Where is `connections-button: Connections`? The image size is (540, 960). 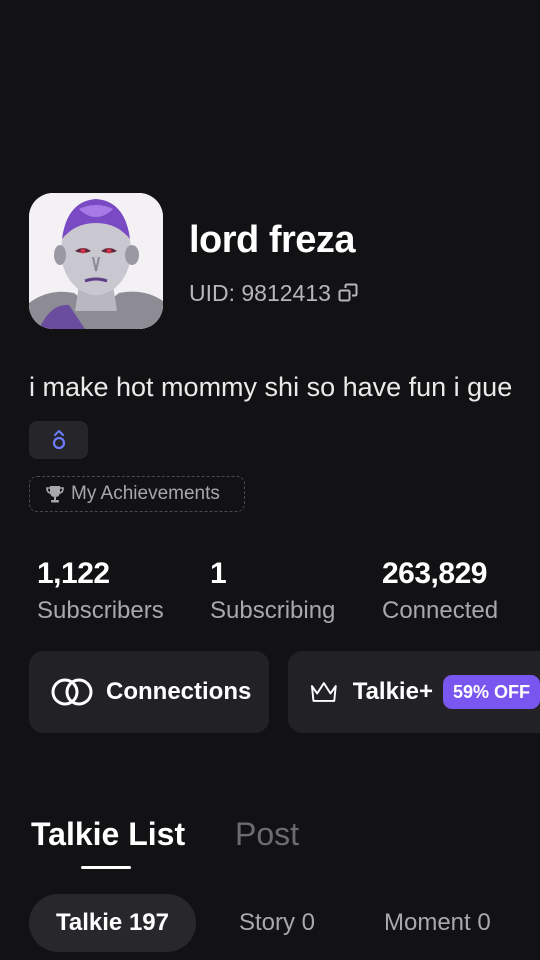
connections-button: Connections is located at coordinates (149, 692).